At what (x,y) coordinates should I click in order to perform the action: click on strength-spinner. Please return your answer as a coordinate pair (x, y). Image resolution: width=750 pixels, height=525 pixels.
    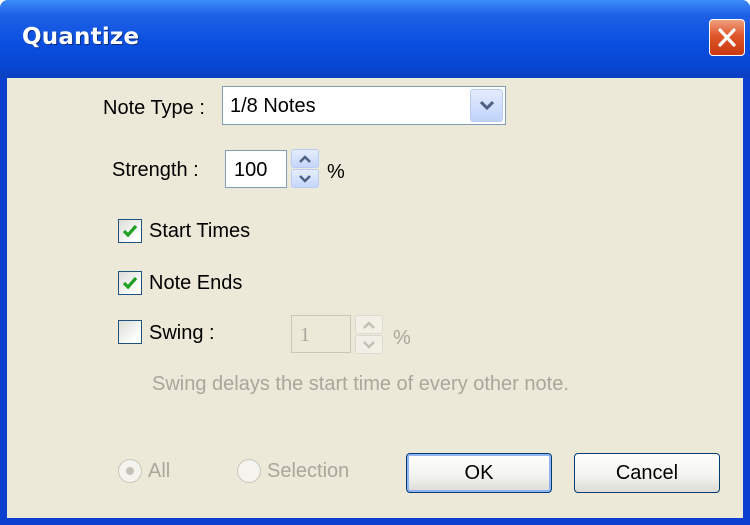
    Looking at the image, I should click on (305, 169).